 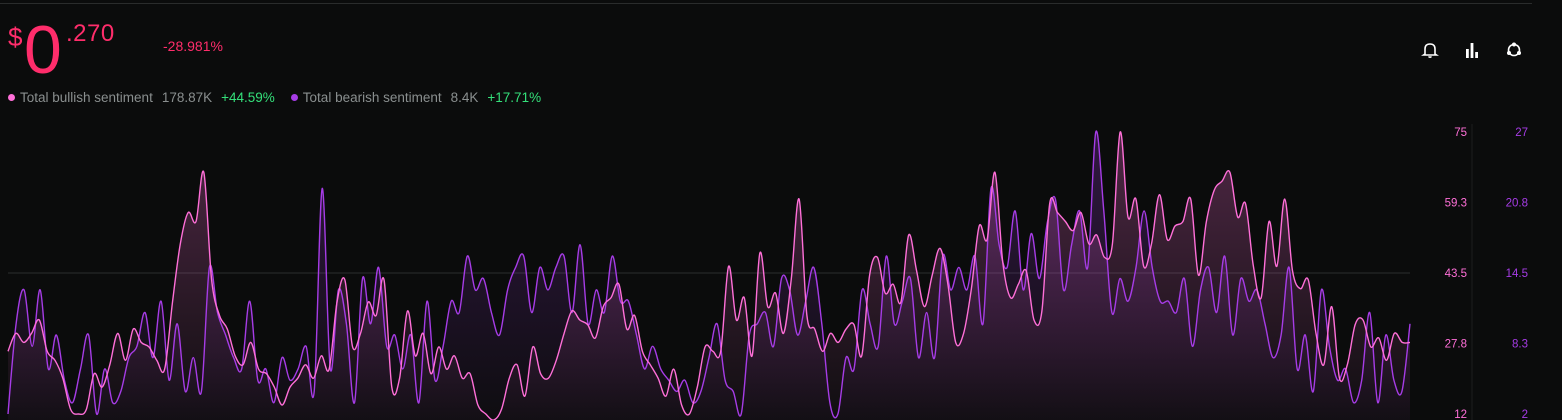 I want to click on right-axis-tick: 8.3, so click(x=1520, y=345).